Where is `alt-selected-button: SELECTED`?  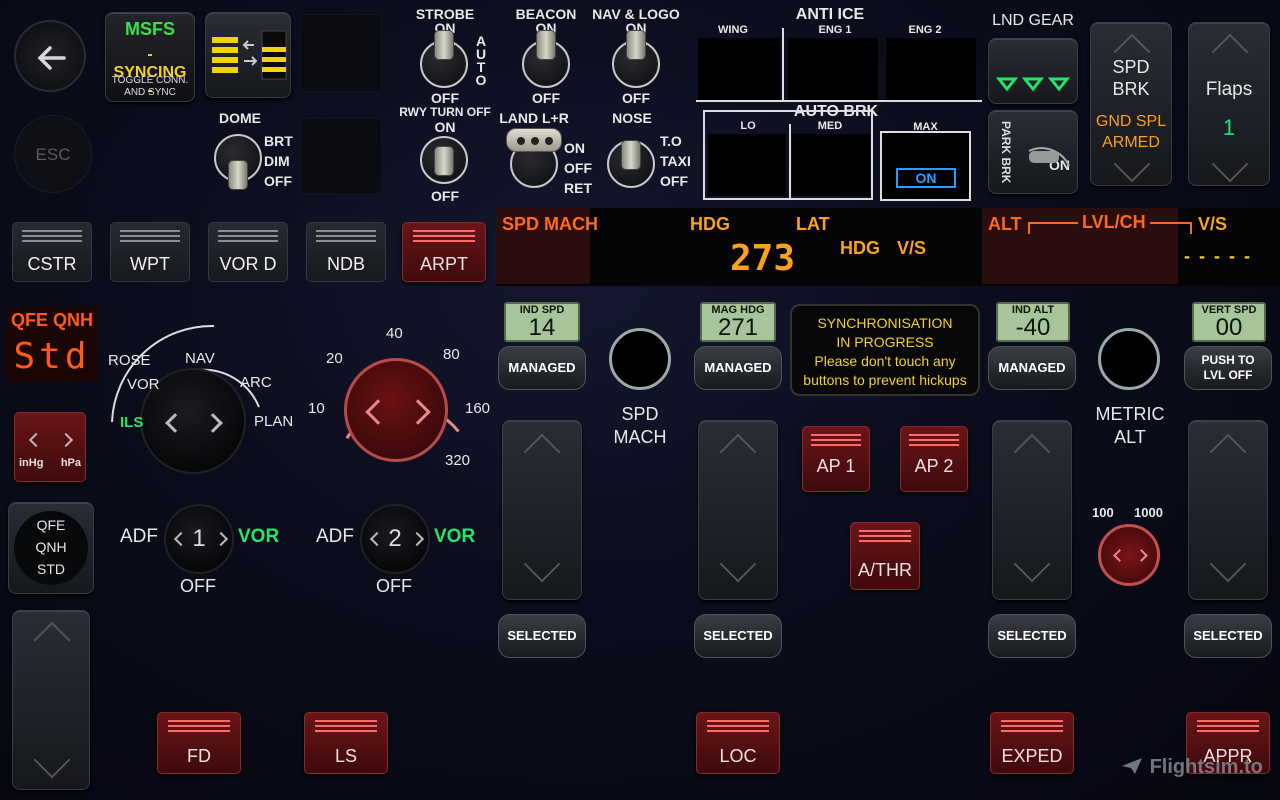
alt-selected-button: SELECTED is located at coordinates (1032, 636).